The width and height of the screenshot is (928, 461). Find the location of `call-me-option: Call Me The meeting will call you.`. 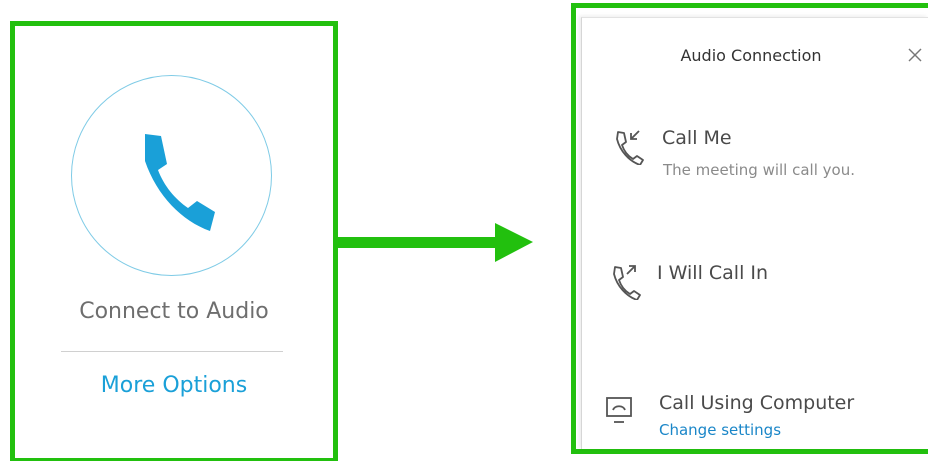

call-me-option: Call Me The meeting will call you. is located at coordinates (761, 158).